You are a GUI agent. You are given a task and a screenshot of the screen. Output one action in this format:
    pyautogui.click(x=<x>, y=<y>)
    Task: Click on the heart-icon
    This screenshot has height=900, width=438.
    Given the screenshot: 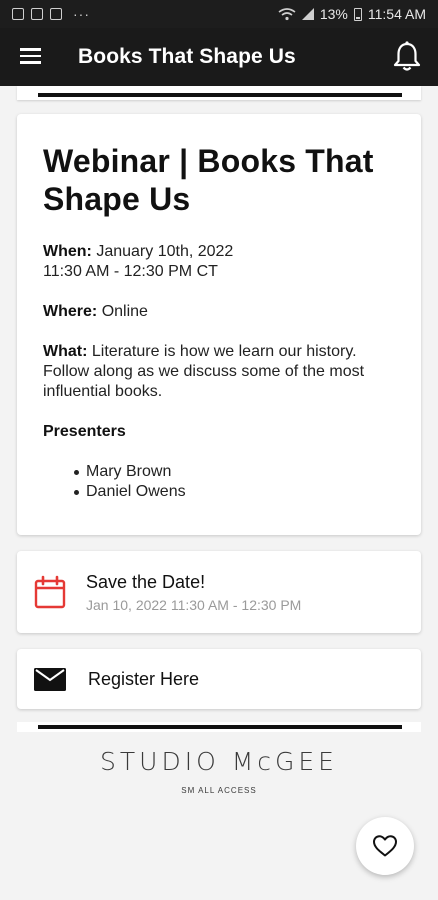 What is the action you would take?
    pyautogui.click(x=385, y=846)
    